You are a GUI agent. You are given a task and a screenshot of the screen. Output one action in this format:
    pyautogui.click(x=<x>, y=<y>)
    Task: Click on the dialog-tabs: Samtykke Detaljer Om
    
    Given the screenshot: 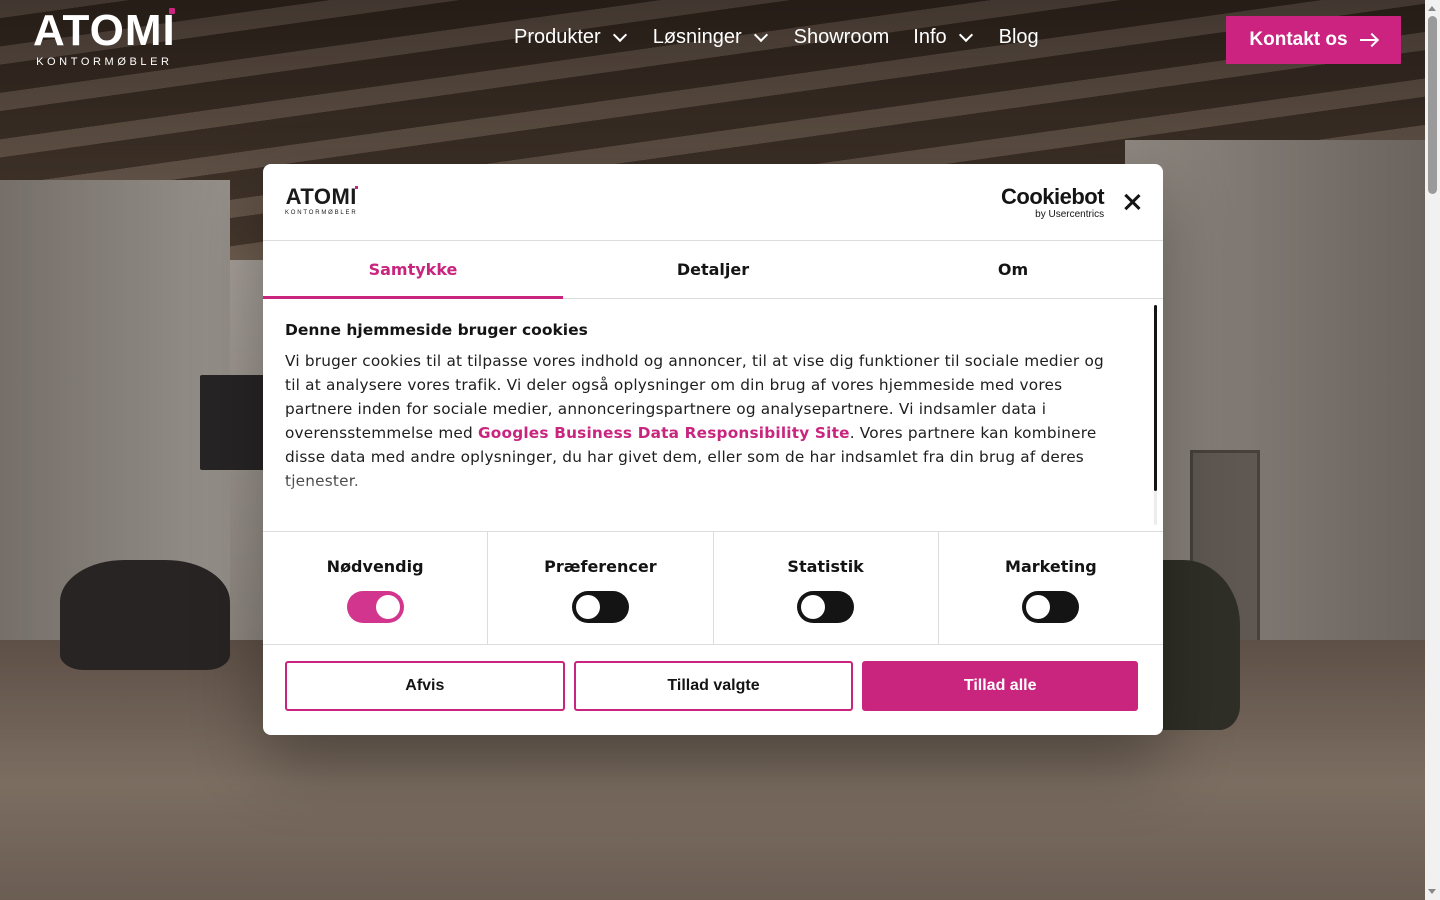 What is the action you would take?
    pyautogui.click(x=713, y=270)
    